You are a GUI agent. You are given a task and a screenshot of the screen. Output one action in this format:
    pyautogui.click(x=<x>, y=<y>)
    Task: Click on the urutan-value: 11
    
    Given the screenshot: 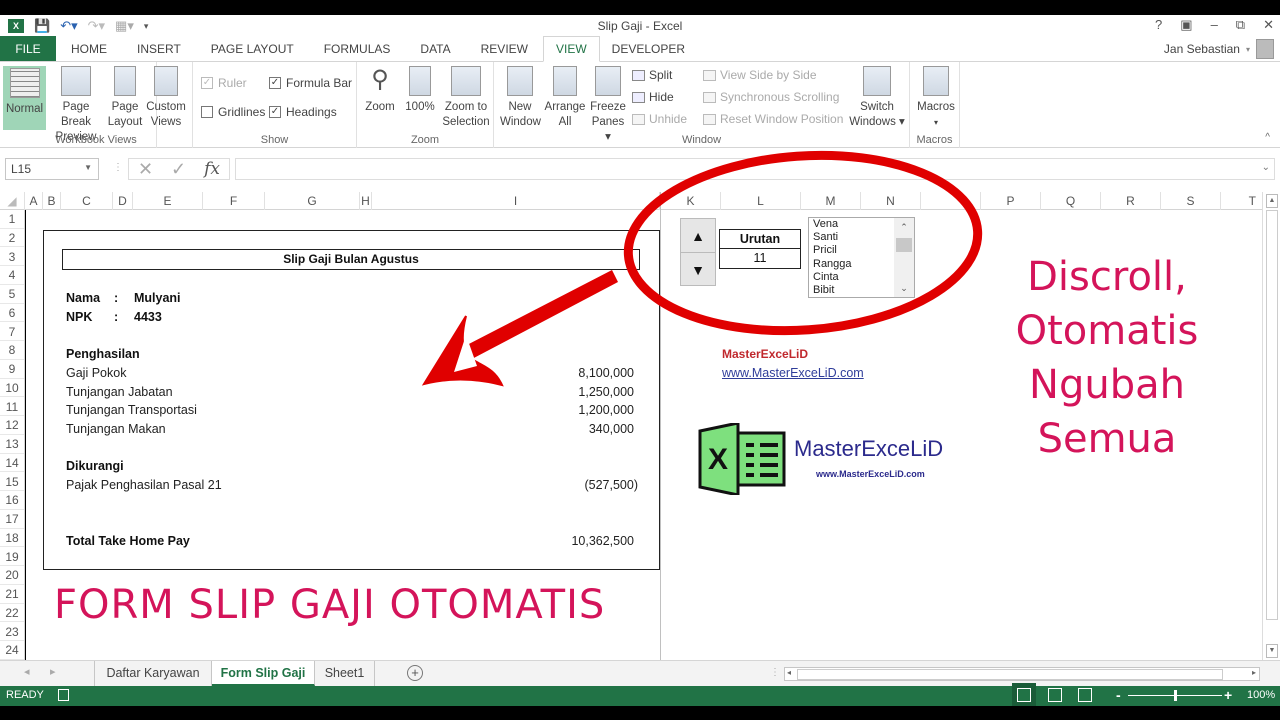 What is the action you would take?
    pyautogui.click(x=760, y=258)
    